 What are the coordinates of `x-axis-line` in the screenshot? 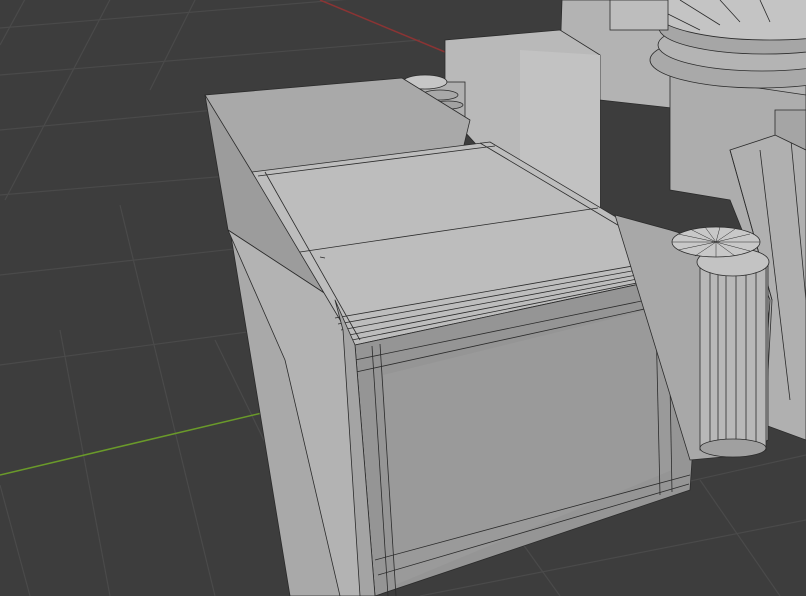 It's located at (382, 26).